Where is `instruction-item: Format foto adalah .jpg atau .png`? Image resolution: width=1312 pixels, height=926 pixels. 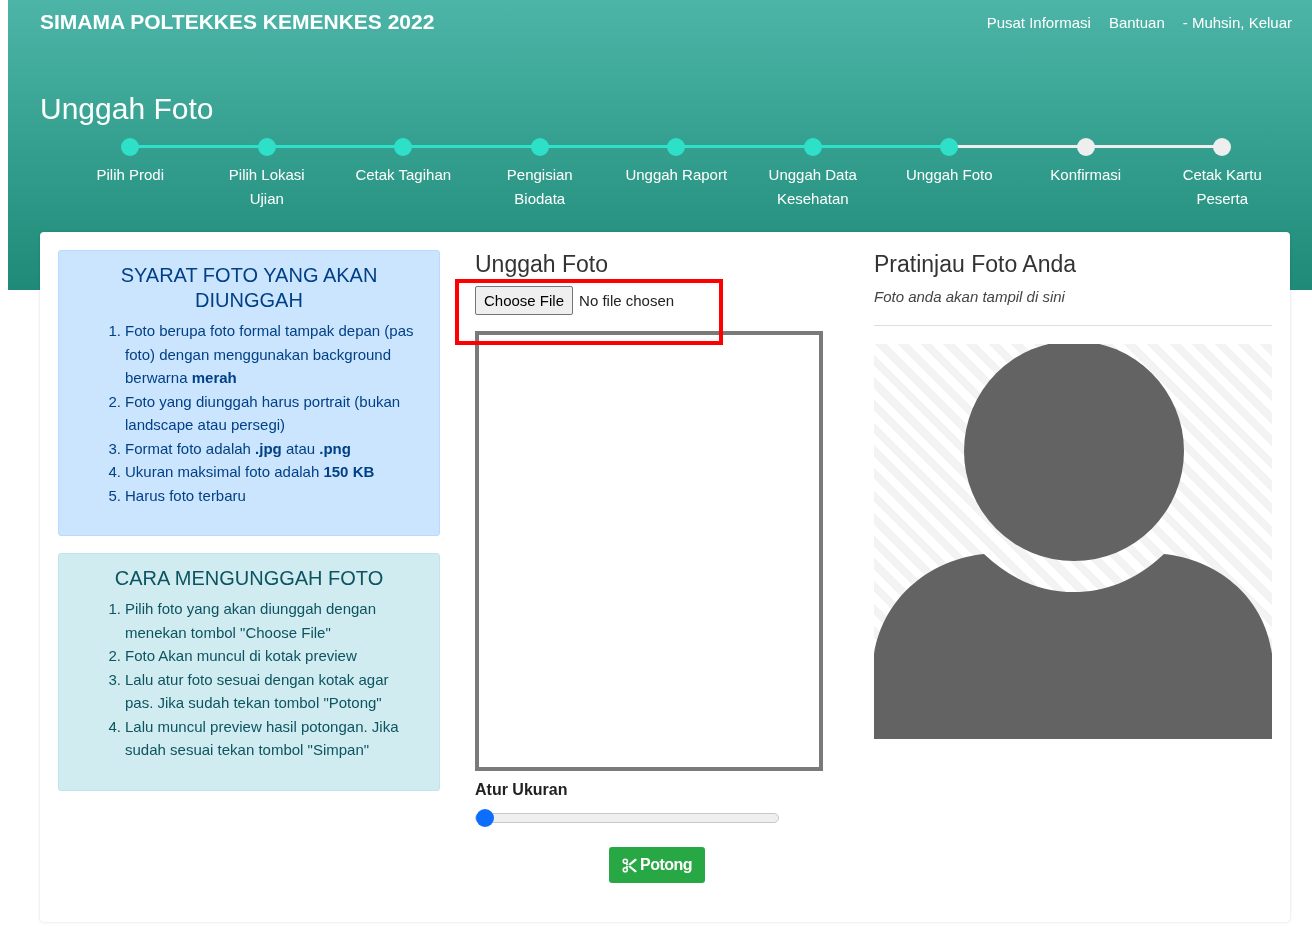
instruction-item: Format foto adalah .jpg atau .png is located at coordinates (238, 448).